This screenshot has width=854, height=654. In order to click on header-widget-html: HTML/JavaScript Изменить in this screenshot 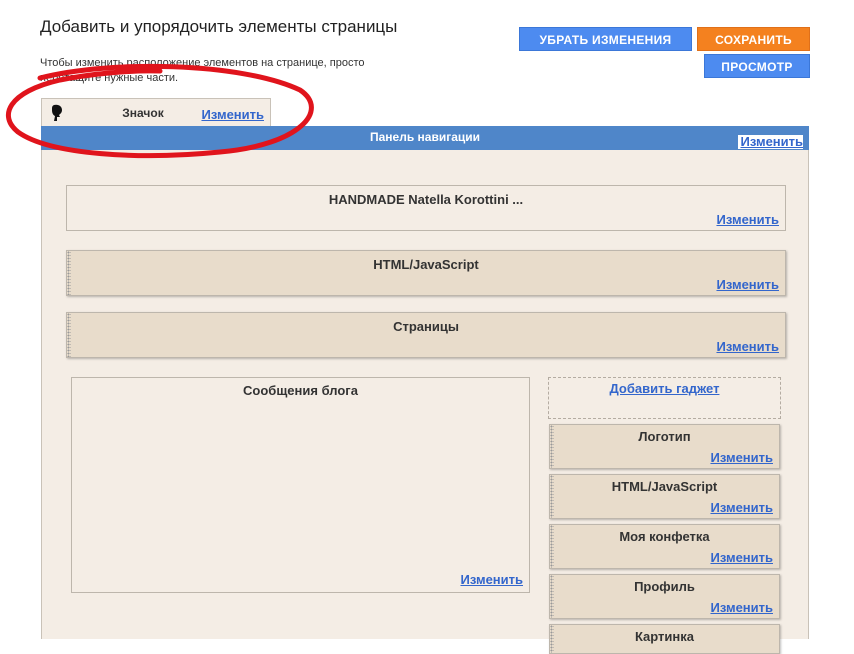, I will do `click(426, 273)`.